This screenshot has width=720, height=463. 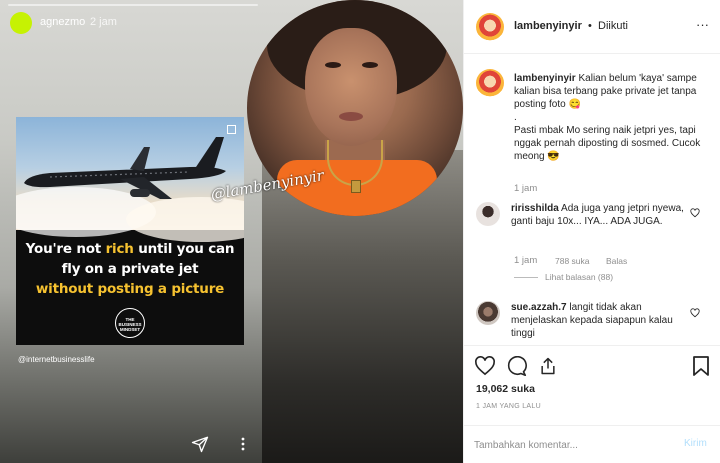 I want to click on reply-button: Balas, so click(x=616, y=261).